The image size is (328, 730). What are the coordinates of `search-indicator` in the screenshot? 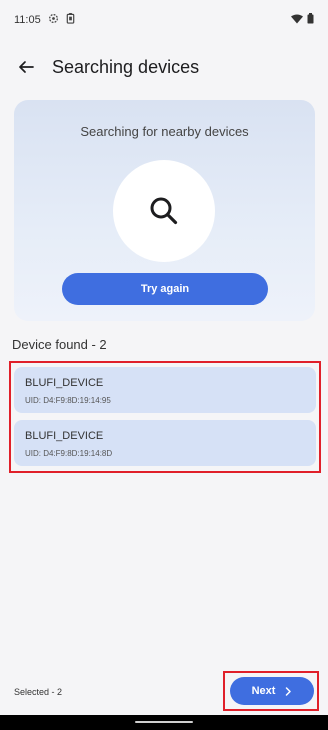 It's located at (164, 211).